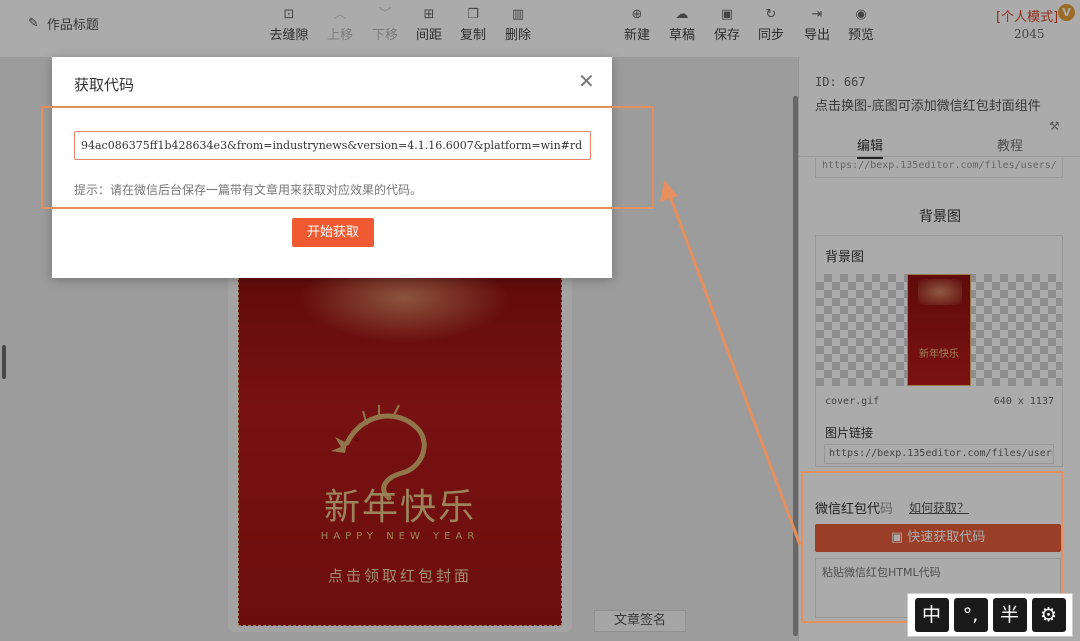 The height and width of the screenshot is (641, 1080). Describe the element at coordinates (990, 615) in the screenshot. I see `ime-toolbar: 中 °, 半 ⚙` at that location.